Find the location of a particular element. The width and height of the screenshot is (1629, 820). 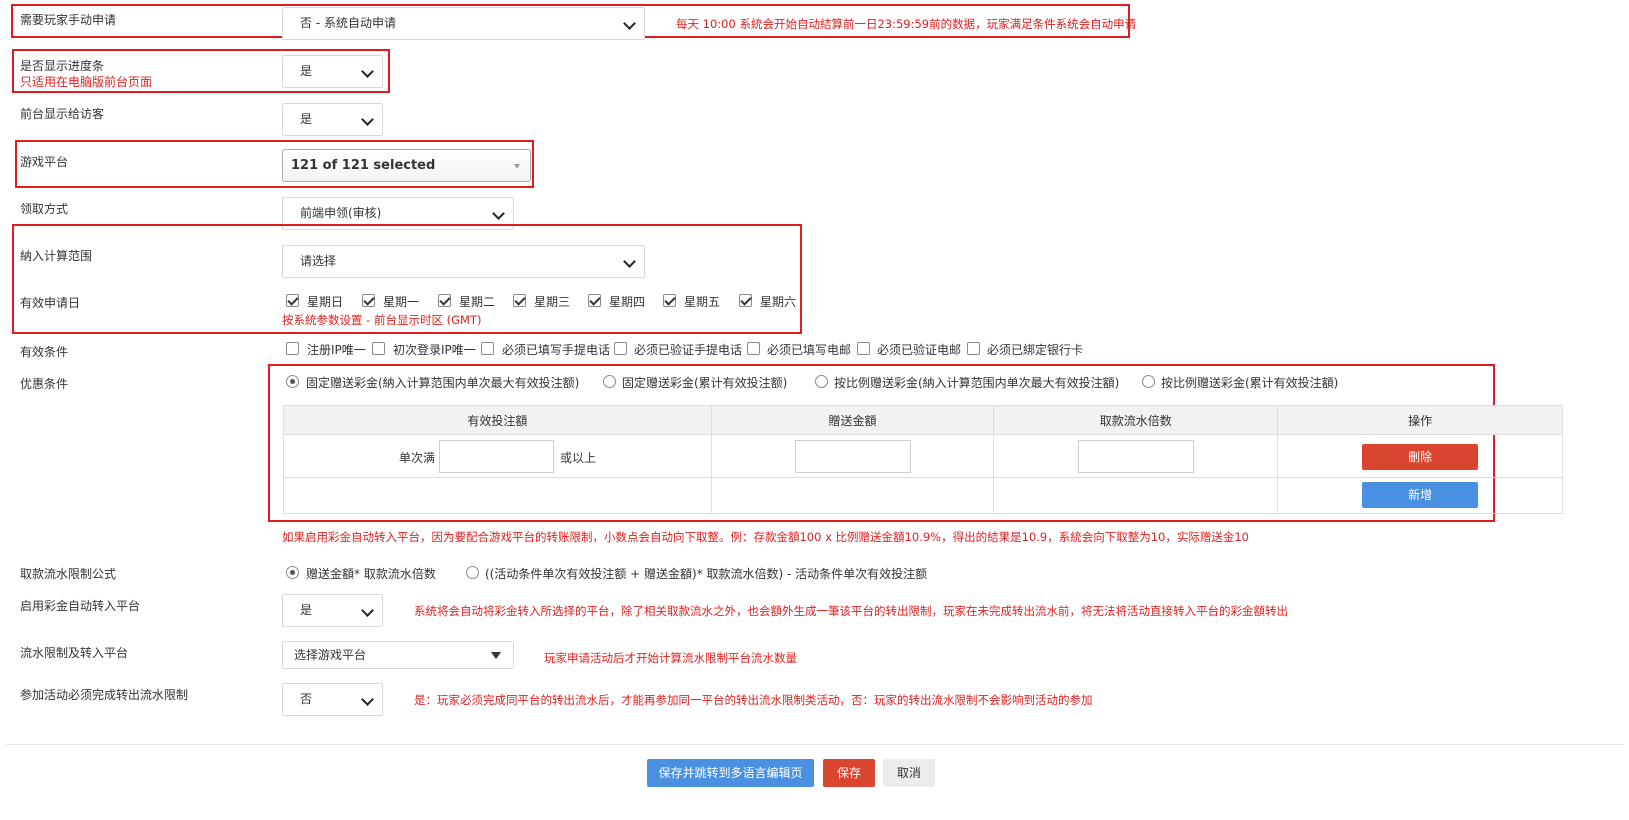

table-header-cell: 有效投注額 is located at coordinates (497, 420).